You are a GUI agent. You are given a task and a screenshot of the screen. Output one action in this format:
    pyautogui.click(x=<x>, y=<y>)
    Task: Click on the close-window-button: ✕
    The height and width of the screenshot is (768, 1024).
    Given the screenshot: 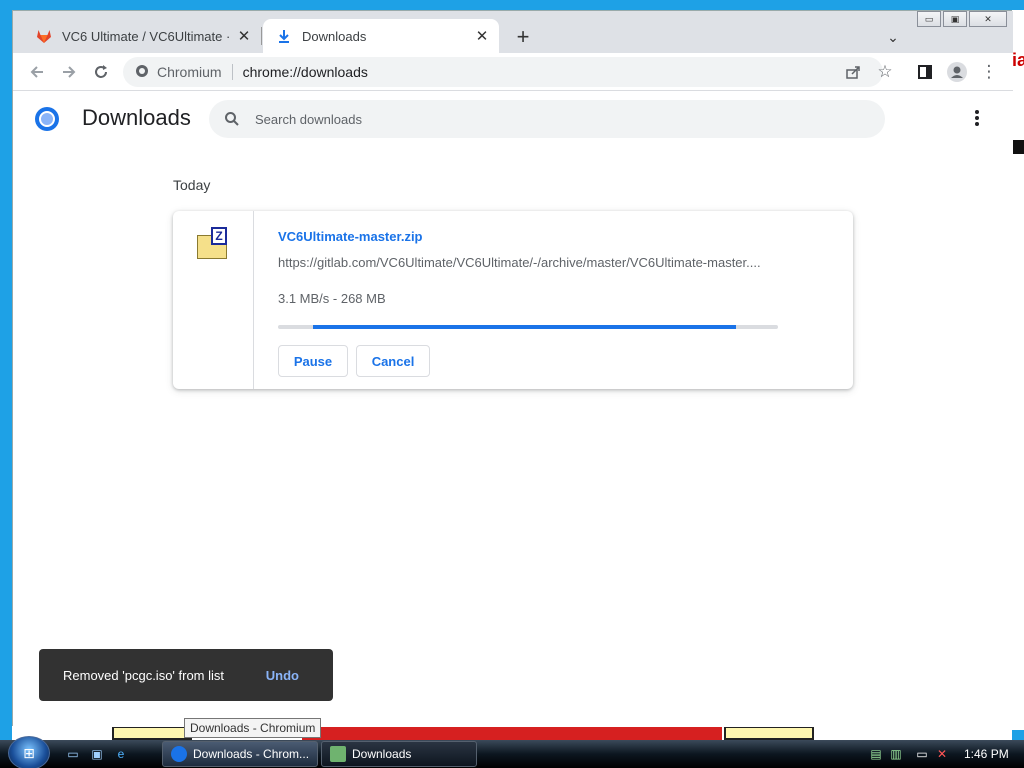 What is the action you would take?
    pyautogui.click(x=988, y=19)
    